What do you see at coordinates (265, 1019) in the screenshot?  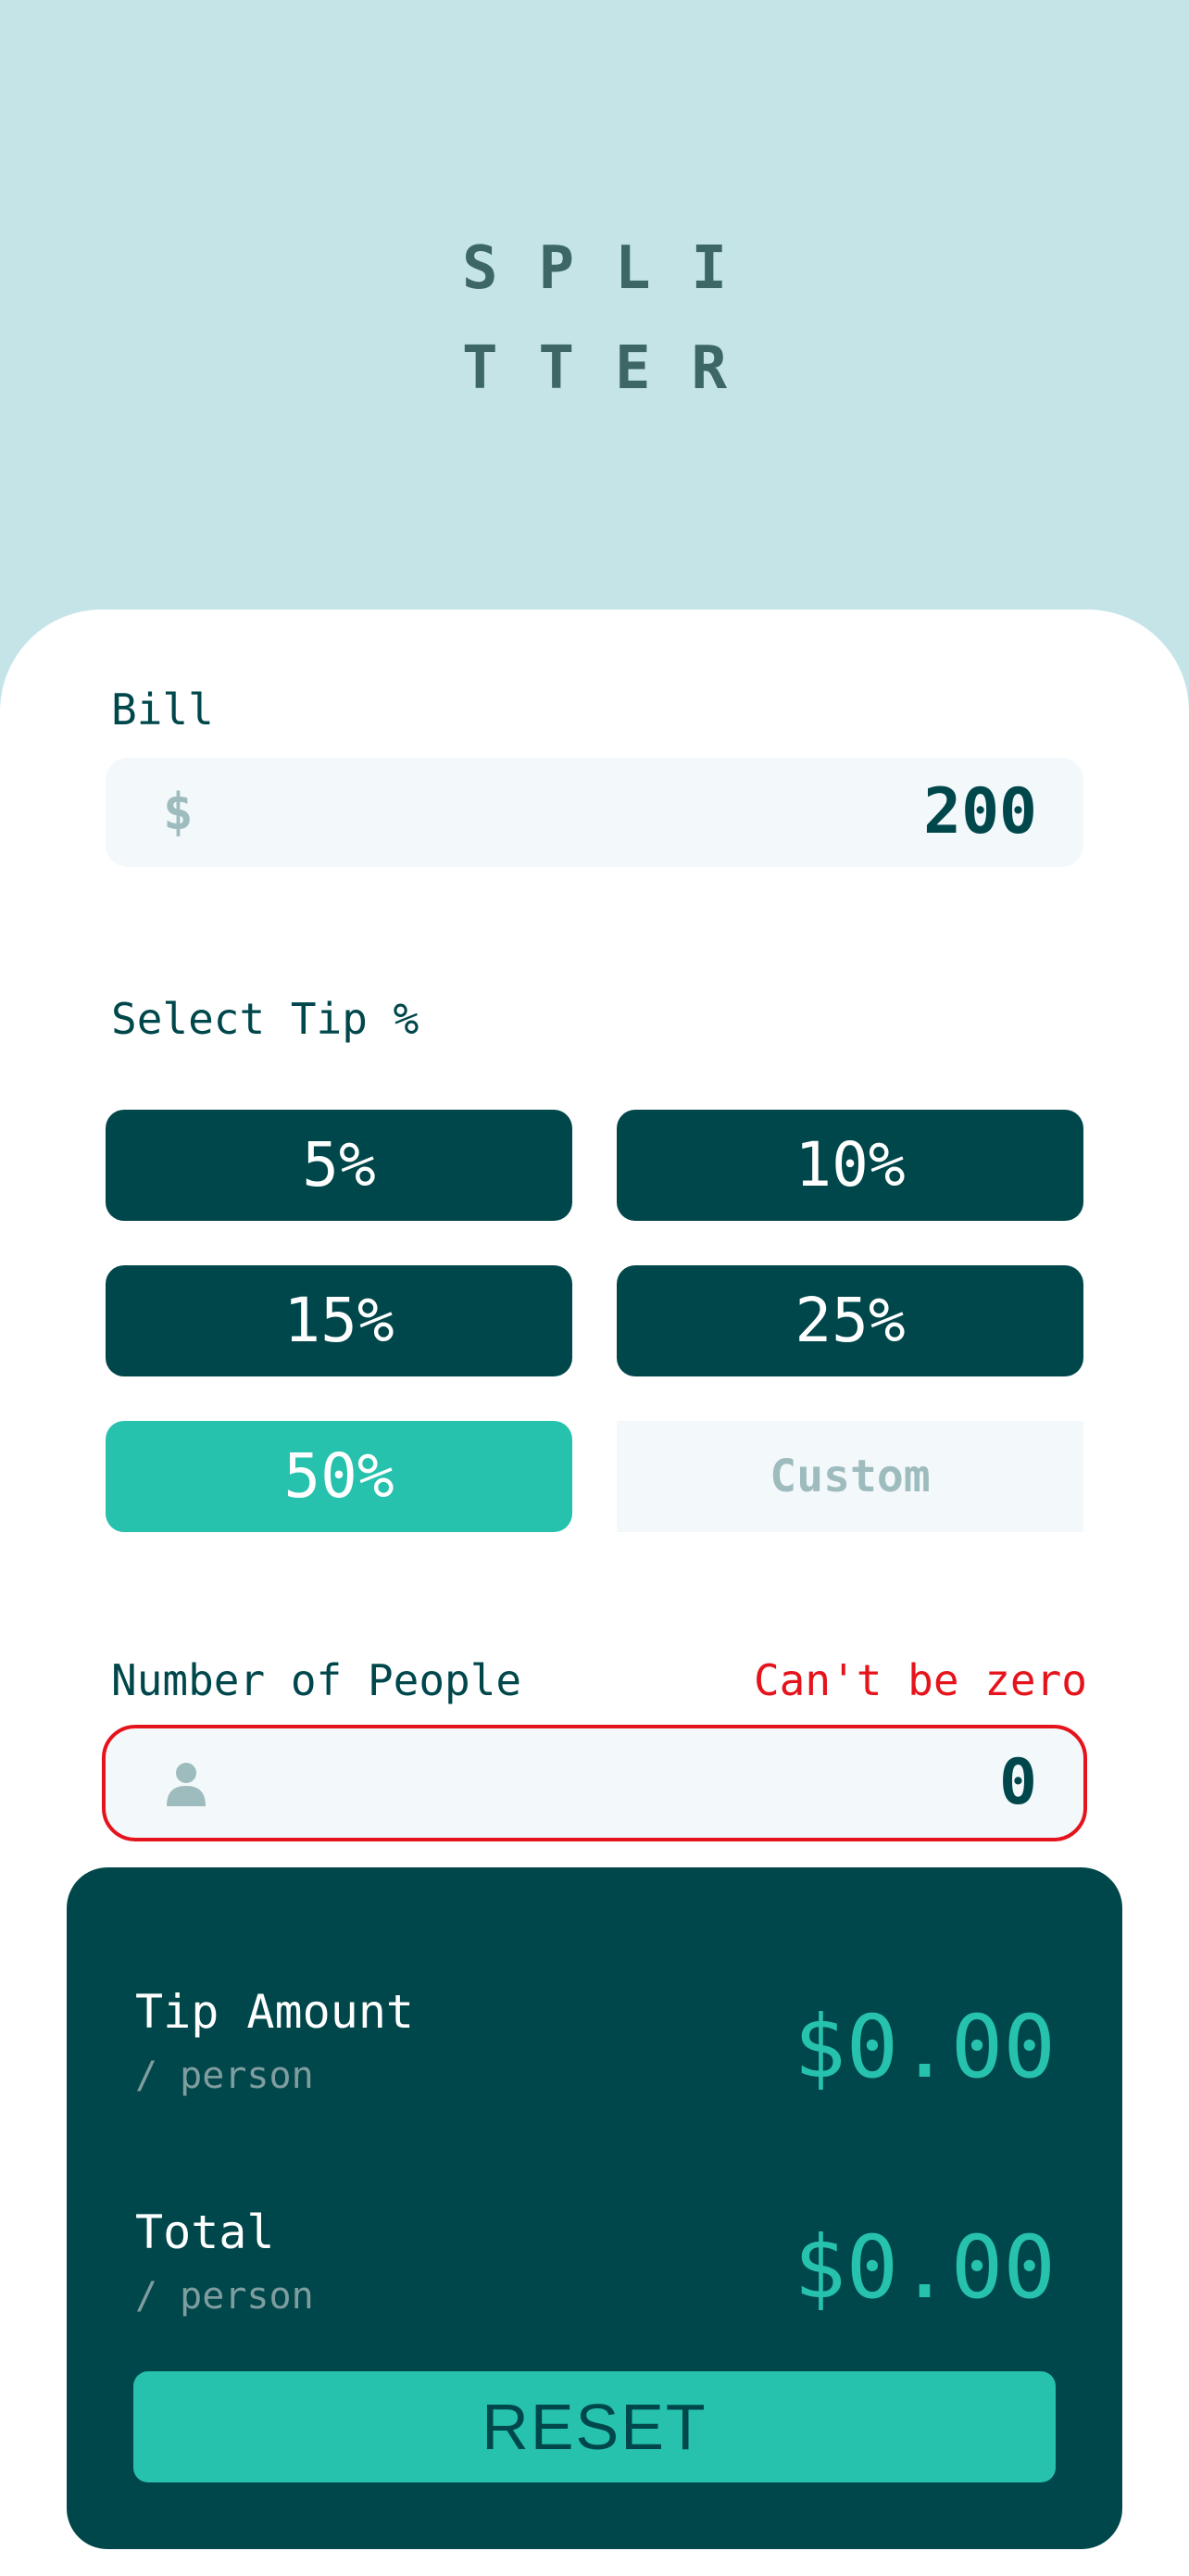 I see `tip-label: Select Tip %` at bounding box center [265, 1019].